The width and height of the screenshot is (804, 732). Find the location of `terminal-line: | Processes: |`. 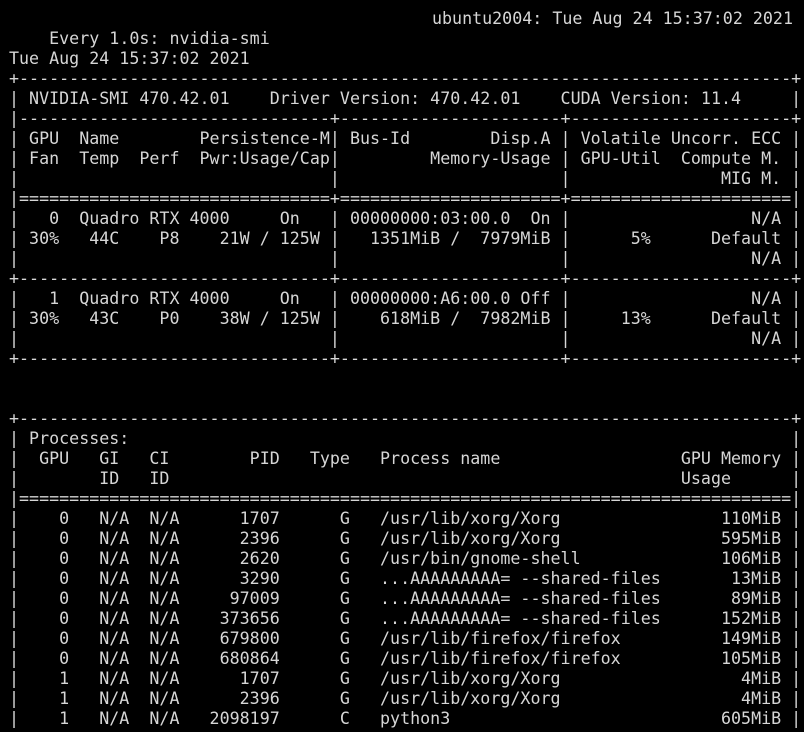

terminal-line: | Processes: | is located at coordinates (405, 438).